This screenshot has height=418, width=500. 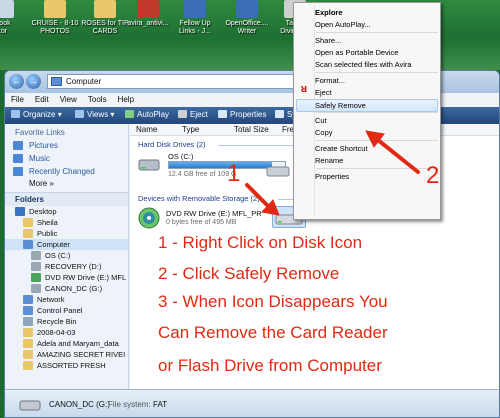 What do you see at coordinates (57, 321) in the screenshot?
I see `tree-item-label: Recycle Bin` at bounding box center [57, 321].